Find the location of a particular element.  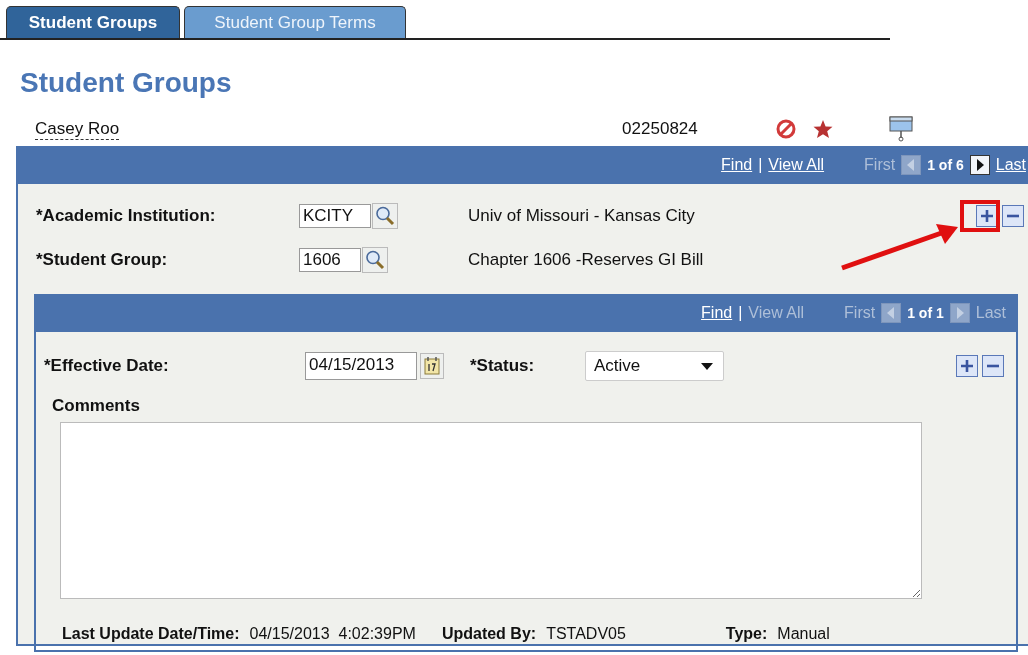

presentation-icon is located at coordinates (900, 129).